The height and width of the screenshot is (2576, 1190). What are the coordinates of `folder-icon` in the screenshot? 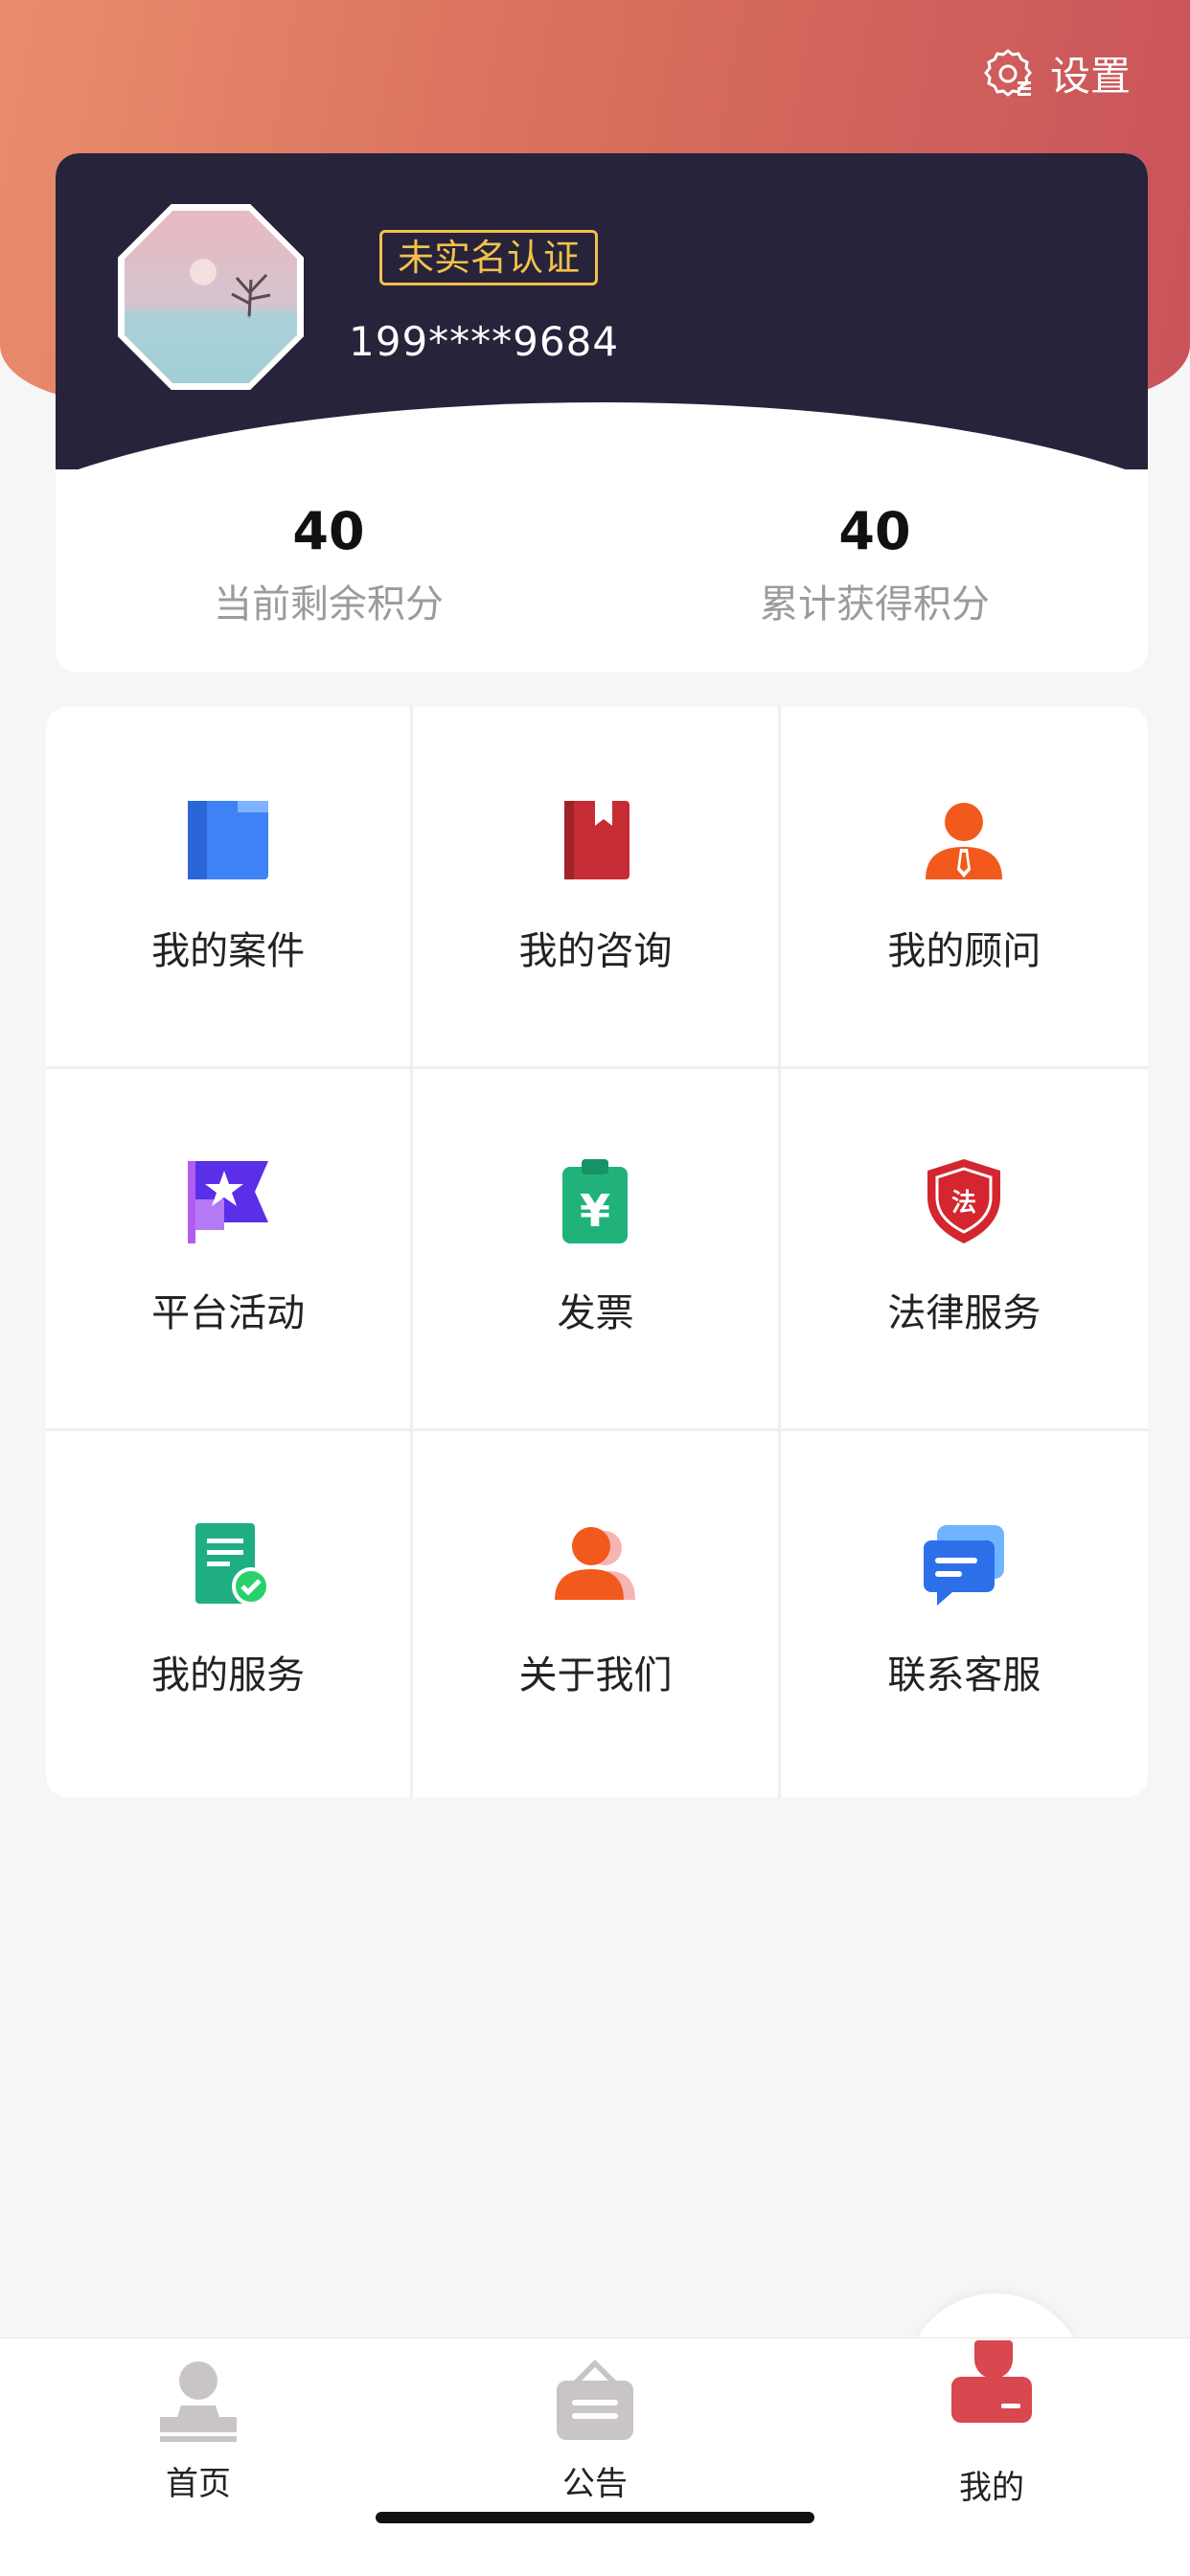 It's located at (228, 839).